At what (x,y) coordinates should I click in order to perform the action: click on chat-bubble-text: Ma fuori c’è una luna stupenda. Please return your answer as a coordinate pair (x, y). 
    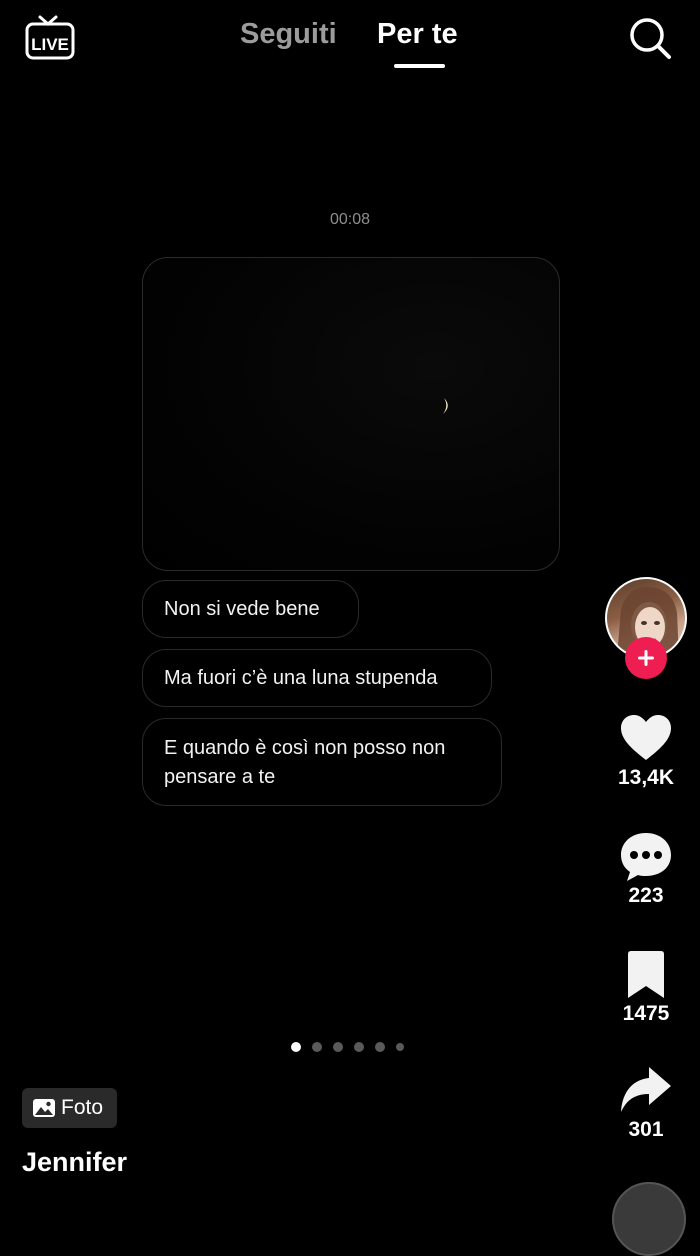
    Looking at the image, I should click on (301, 677).